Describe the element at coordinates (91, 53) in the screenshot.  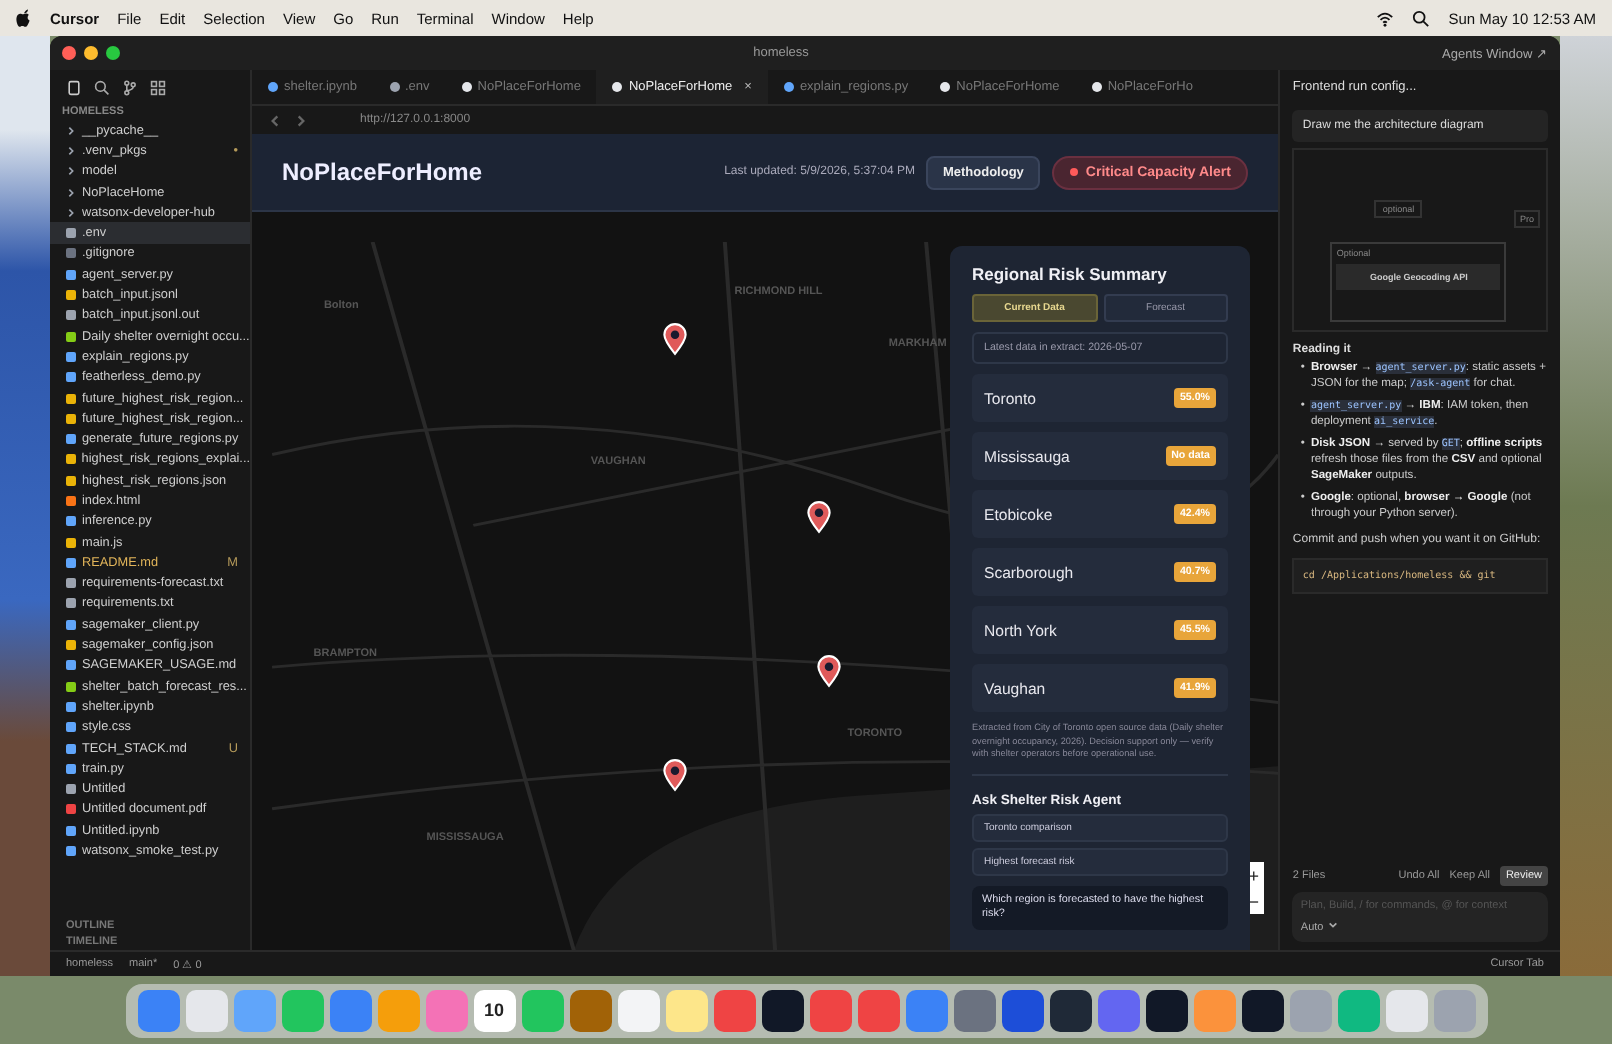
I see `window-controls` at that location.